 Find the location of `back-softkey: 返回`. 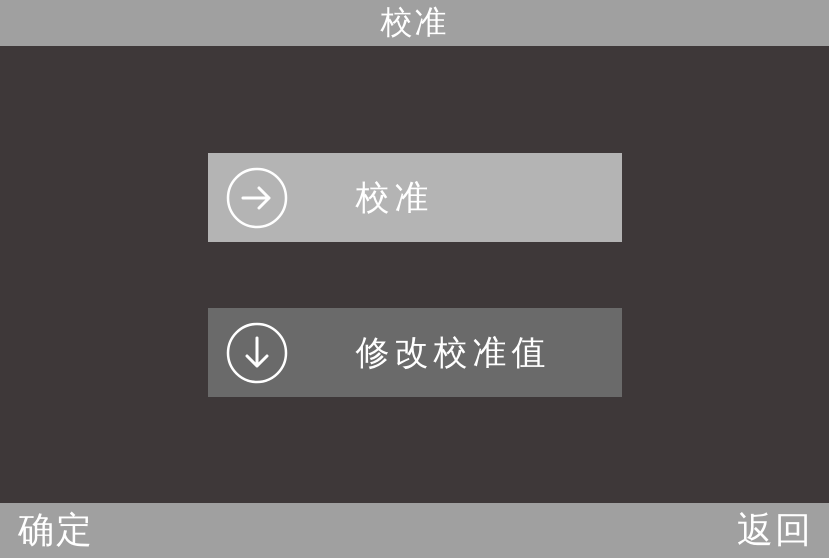

back-softkey: 返回 is located at coordinates (775, 530).